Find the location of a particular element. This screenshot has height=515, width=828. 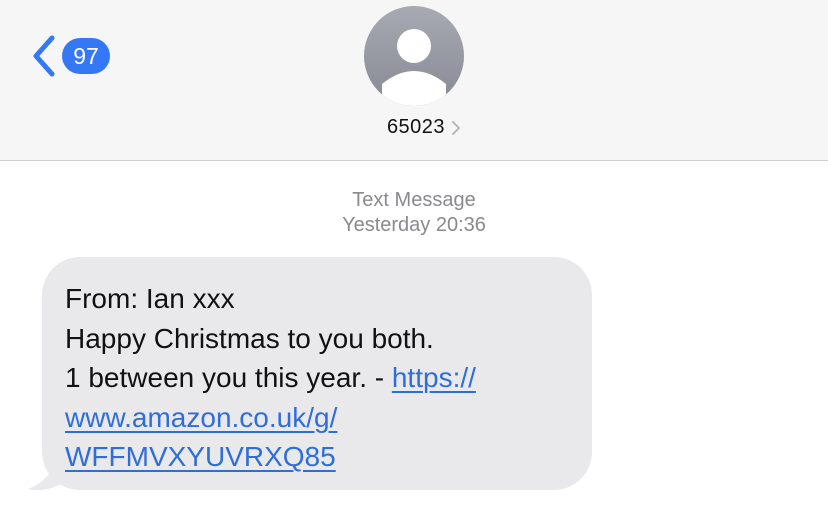

person-silhouette-icon is located at coordinates (414, 67).